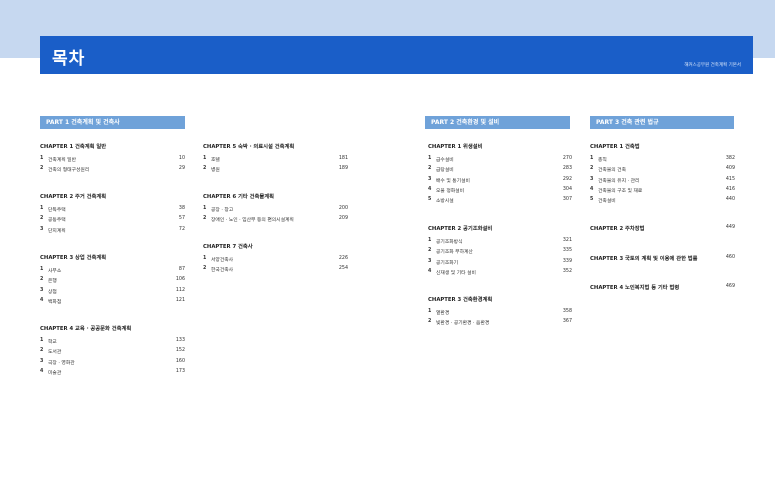 This screenshot has width=775, height=480. What do you see at coordinates (112, 122) in the screenshot?
I see `part-1-header: PART 1 건축계획 및 건축사` at bounding box center [112, 122].